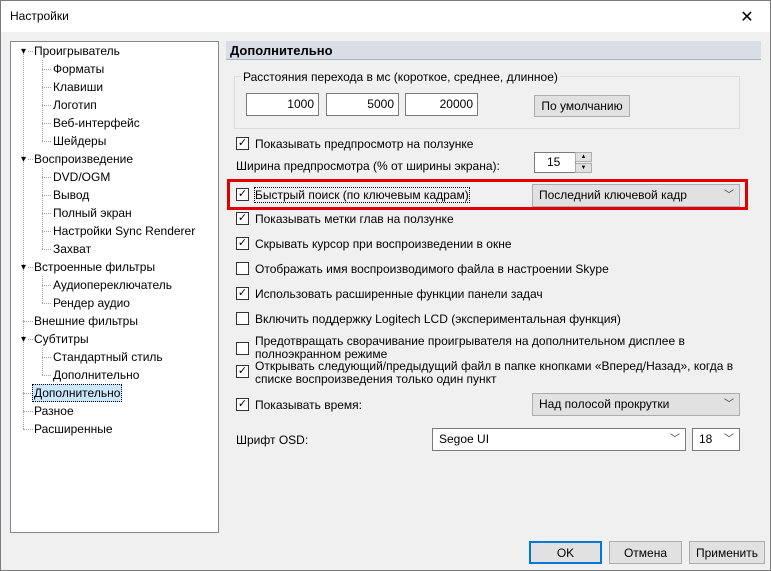 The height and width of the screenshot is (571, 771). Describe the element at coordinates (61, 339) in the screenshot. I see `tree-item-subtitles: Субтитры` at that location.